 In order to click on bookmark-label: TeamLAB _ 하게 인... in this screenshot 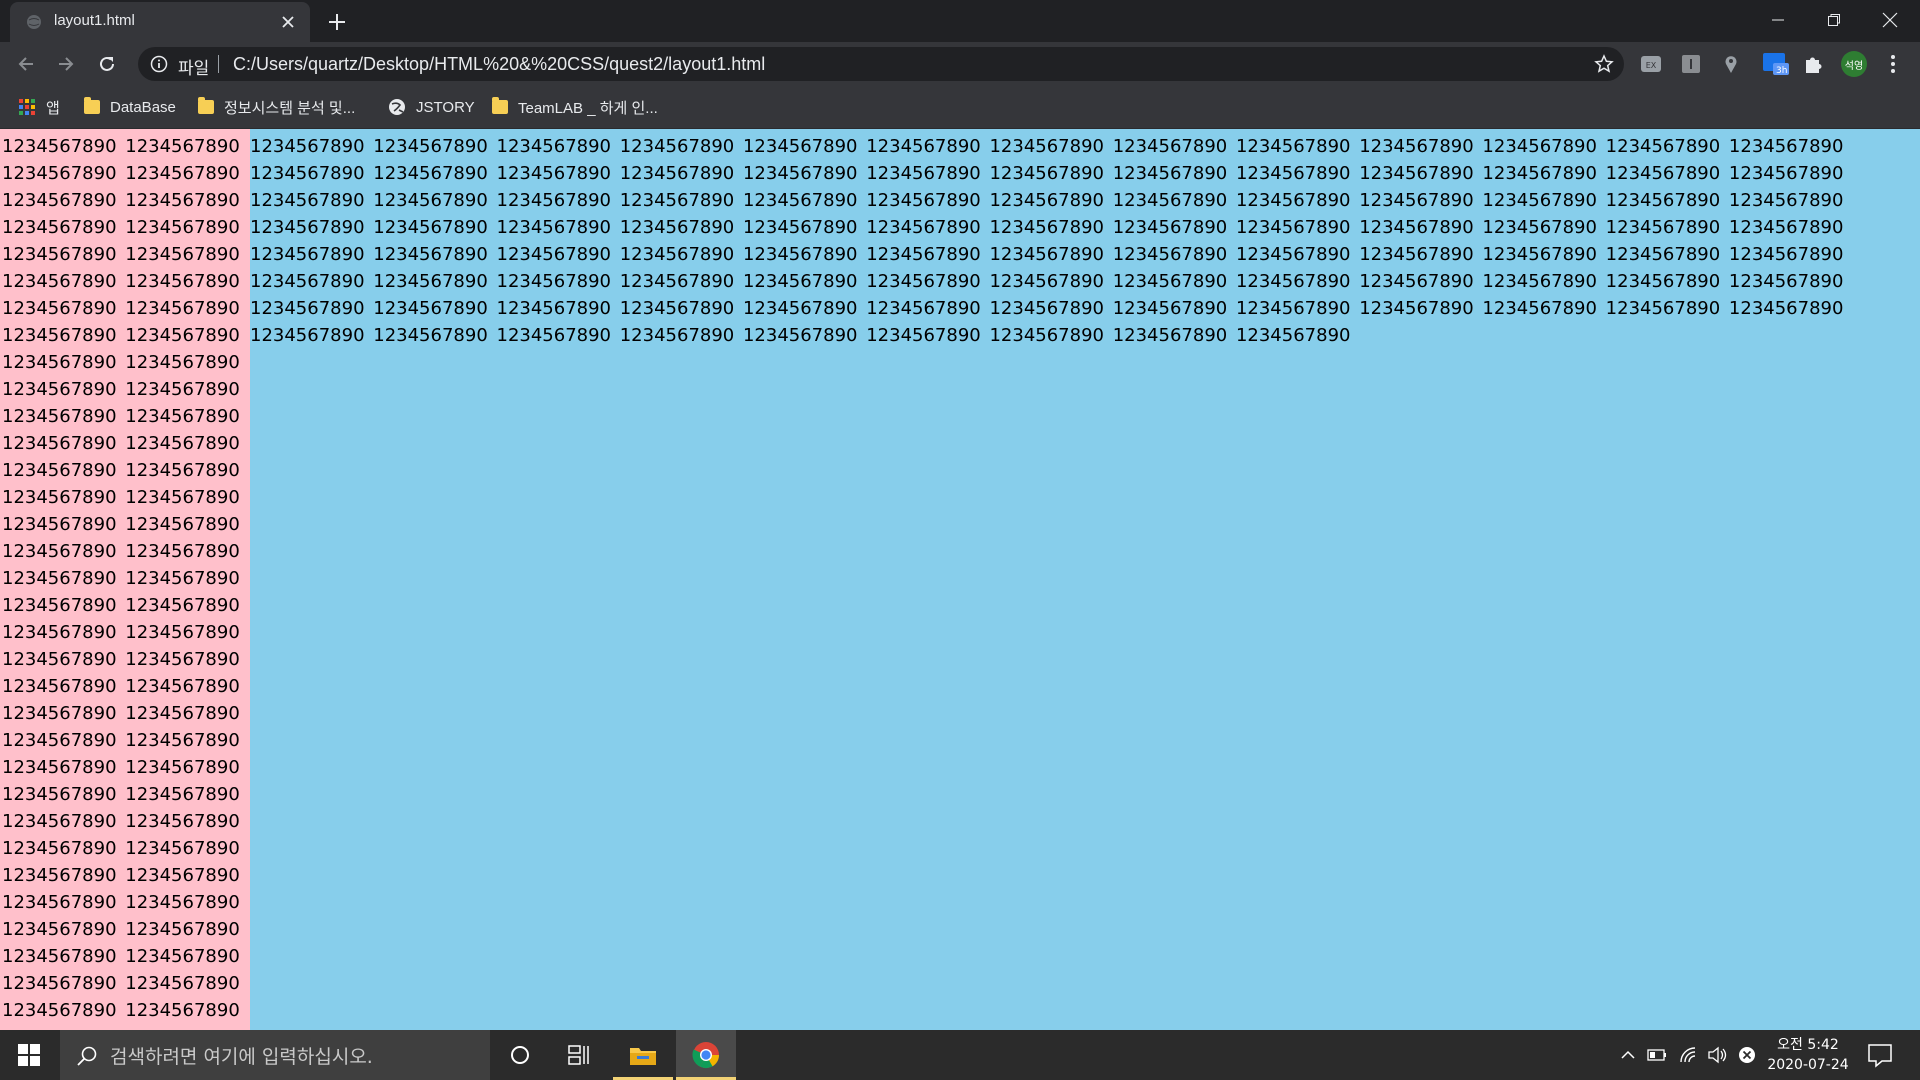, I will do `click(588, 108)`.